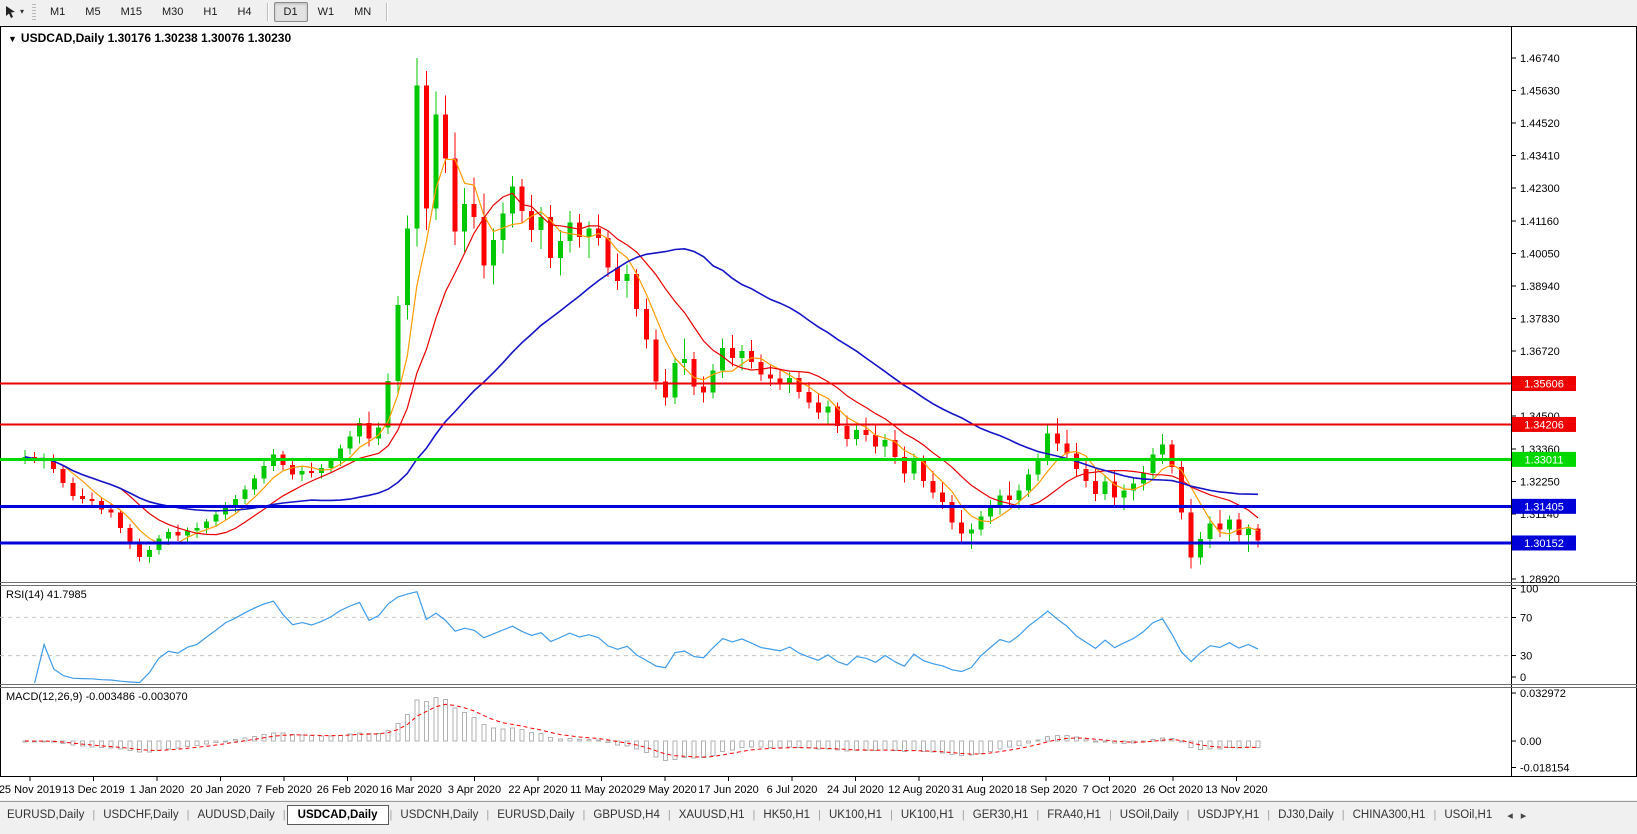 The height and width of the screenshot is (834, 1637). What do you see at coordinates (337, 815) in the screenshot?
I see `symbol-tab-usdcad-daily: USDCAD,Daily` at bounding box center [337, 815].